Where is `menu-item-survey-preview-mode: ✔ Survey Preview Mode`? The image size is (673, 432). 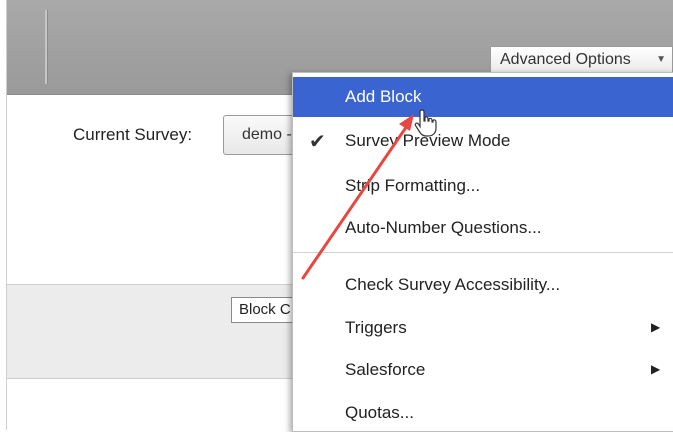 menu-item-survey-preview-mode: ✔ Survey Preview Mode is located at coordinates (483, 141).